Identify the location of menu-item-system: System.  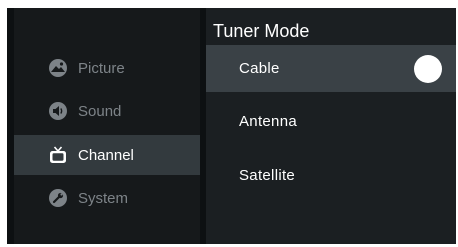
(107, 198).